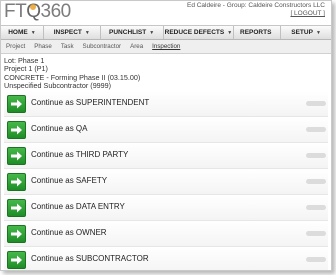  Describe the element at coordinates (58, 86) in the screenshot. I see `subcontractor-label: Unspecified Subcontractor (9999)` at that location.